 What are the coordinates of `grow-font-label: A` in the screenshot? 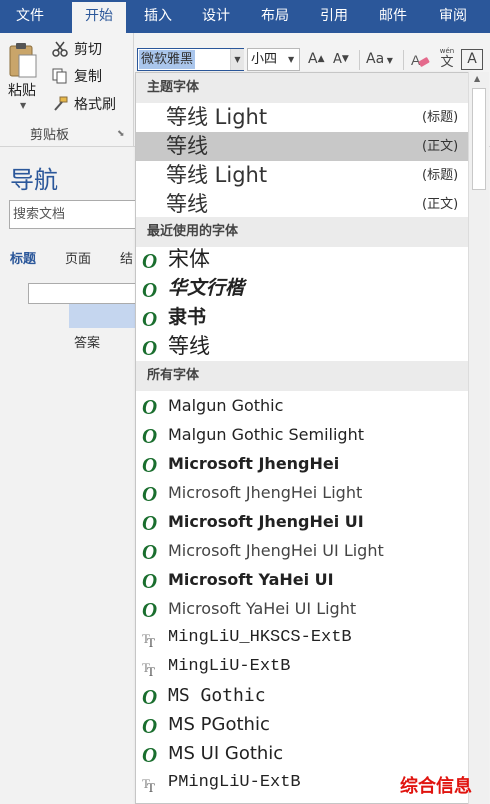 It's located at (313, 59).